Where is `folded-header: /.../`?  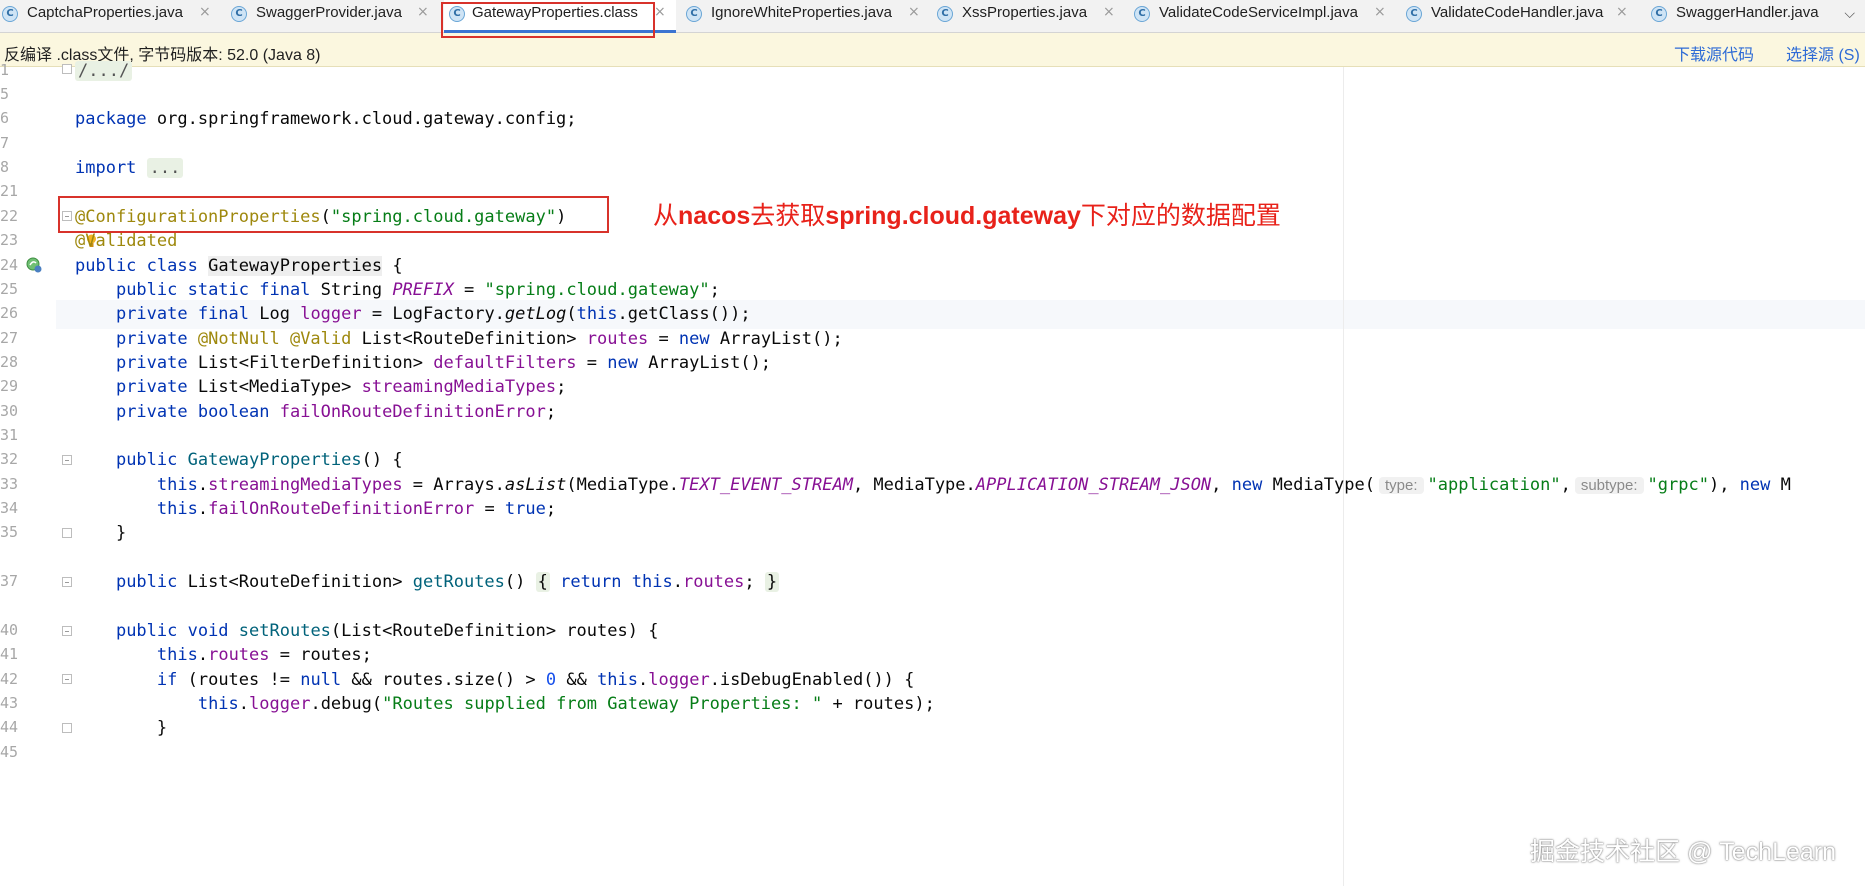 folded-header: /.../ is located at coordinates (104, 71).